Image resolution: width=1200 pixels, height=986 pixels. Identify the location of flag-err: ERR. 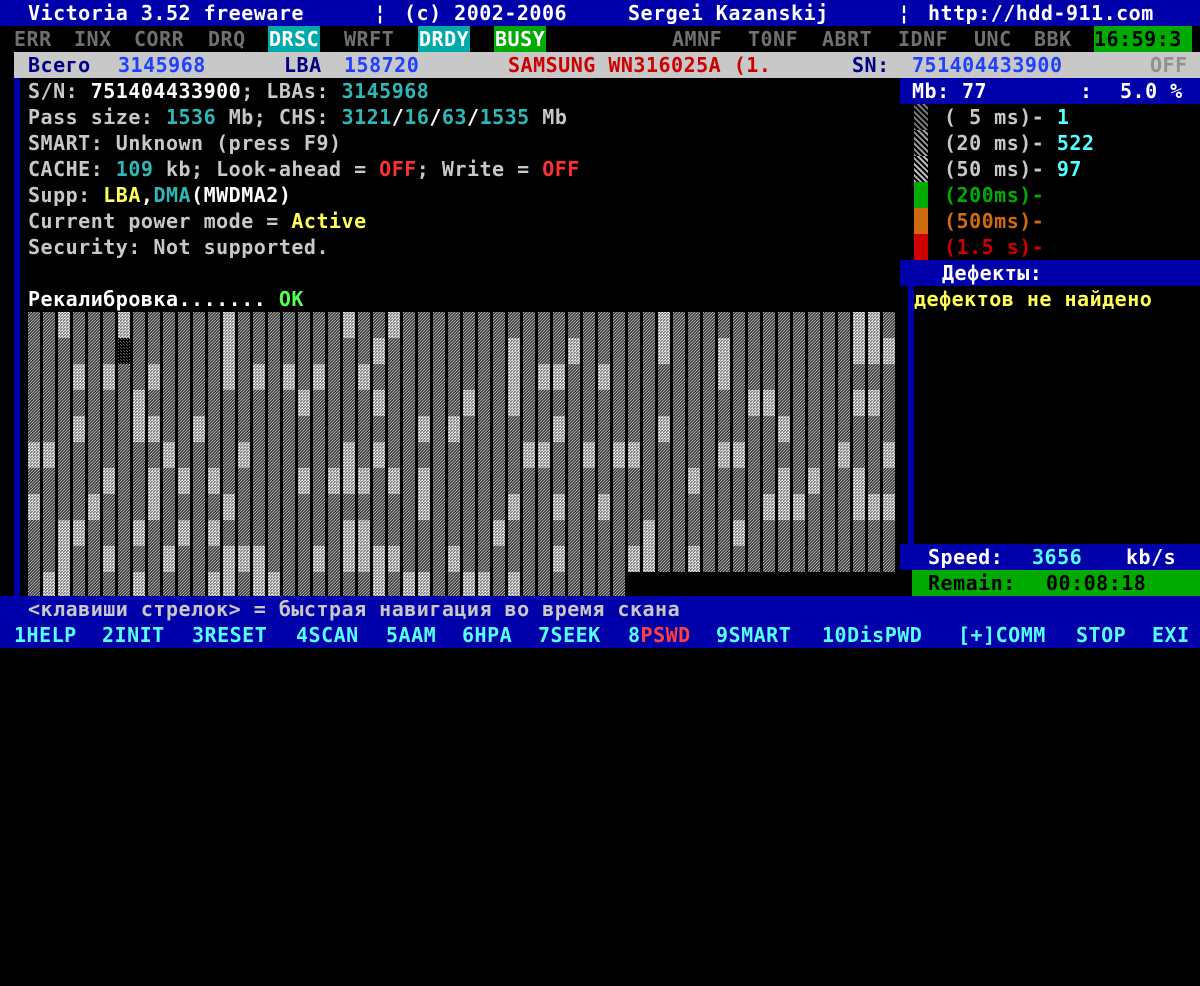
(33, 39).